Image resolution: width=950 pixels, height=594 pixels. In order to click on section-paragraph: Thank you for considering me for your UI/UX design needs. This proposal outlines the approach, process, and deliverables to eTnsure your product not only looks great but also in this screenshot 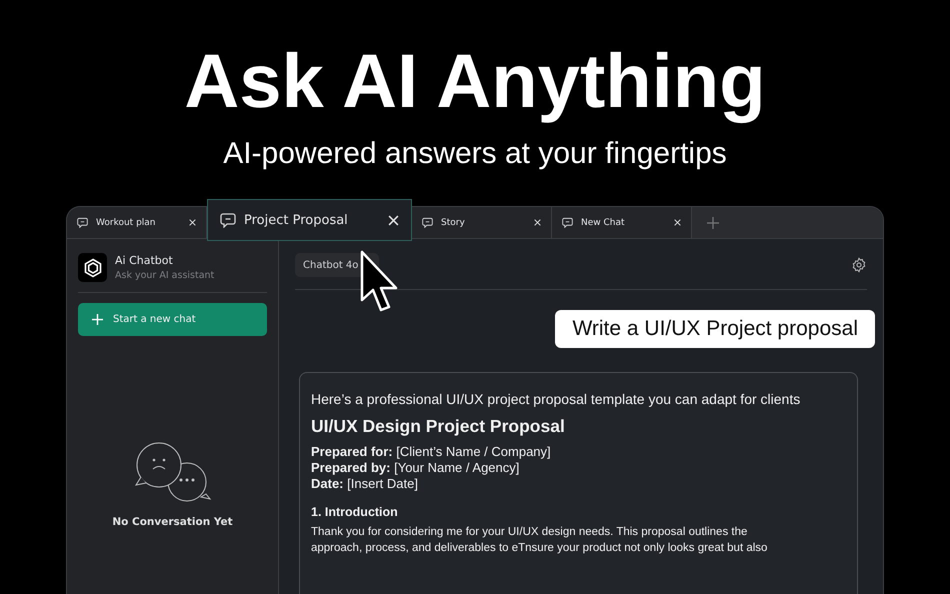, I will do `click(539, 540)`.